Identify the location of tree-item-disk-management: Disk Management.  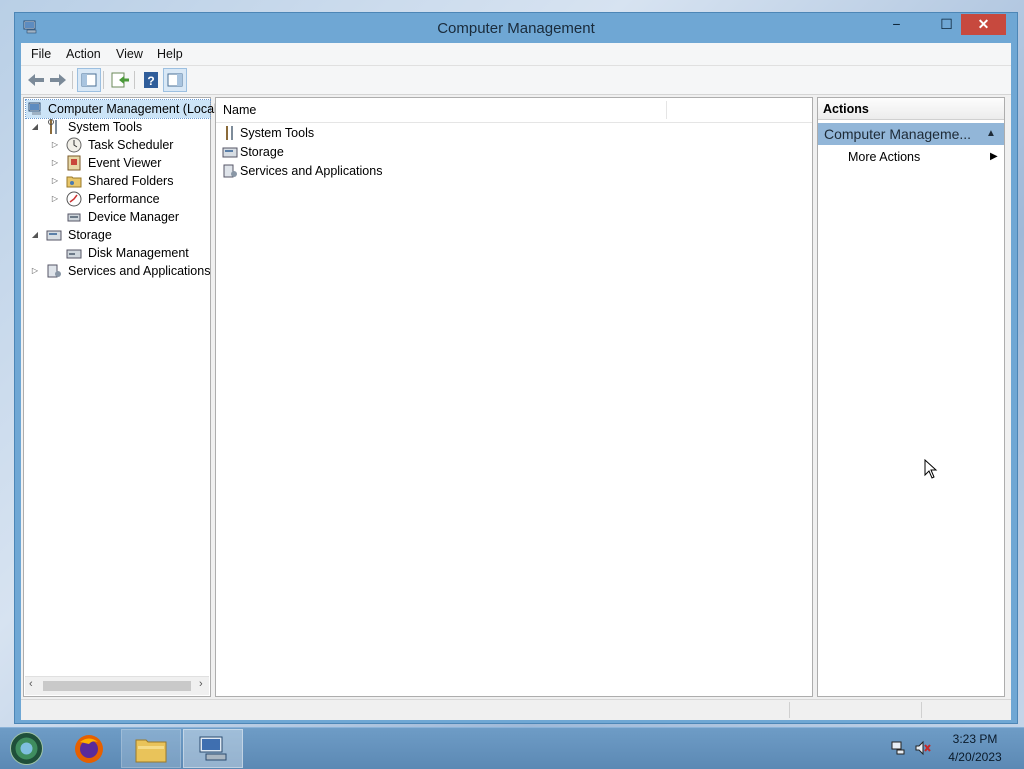
(130, 253).